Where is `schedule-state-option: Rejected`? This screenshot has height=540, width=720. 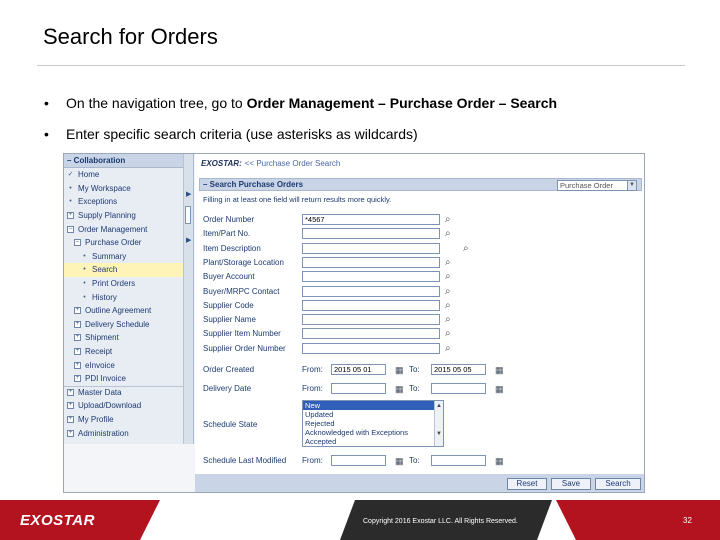 schedule-state-option: Rejected is located at coordinates (373, 423).